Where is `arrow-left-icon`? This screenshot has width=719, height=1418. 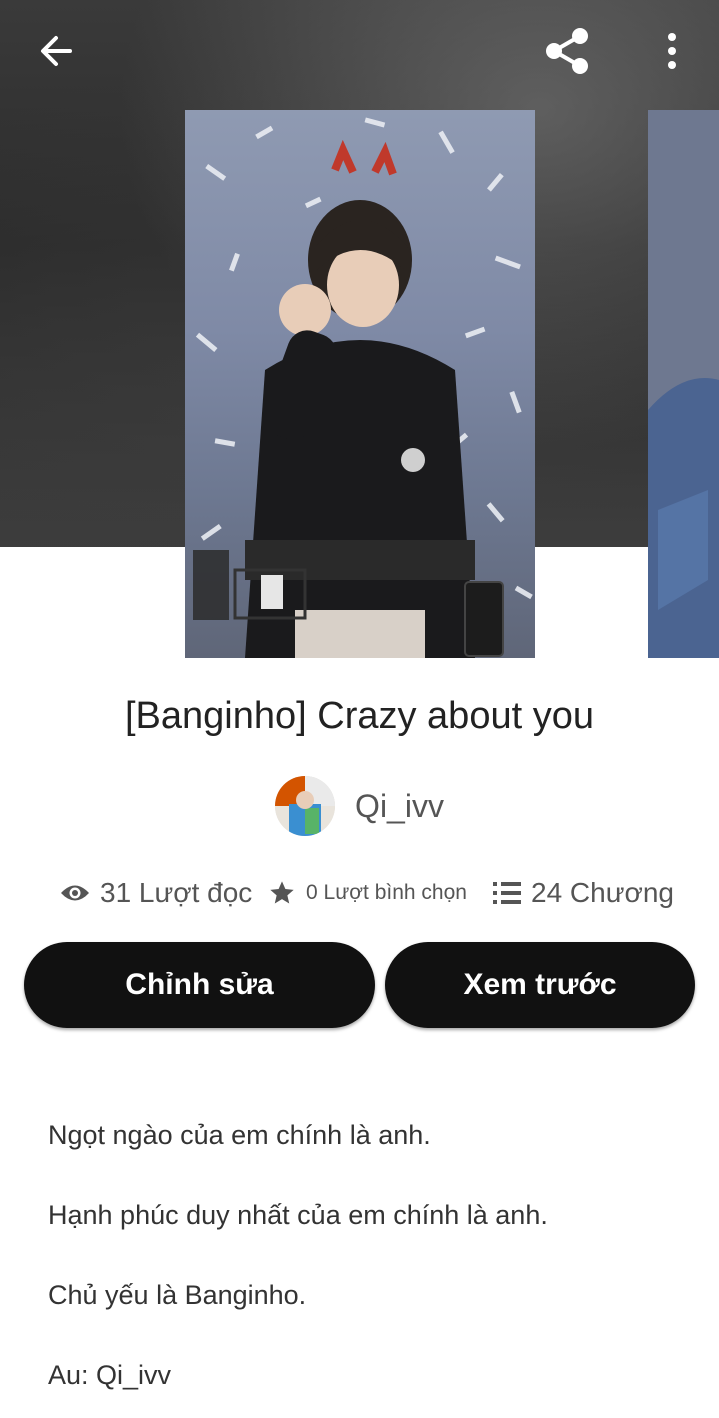 arrow-left-icon is located at coordinates (56, 53).